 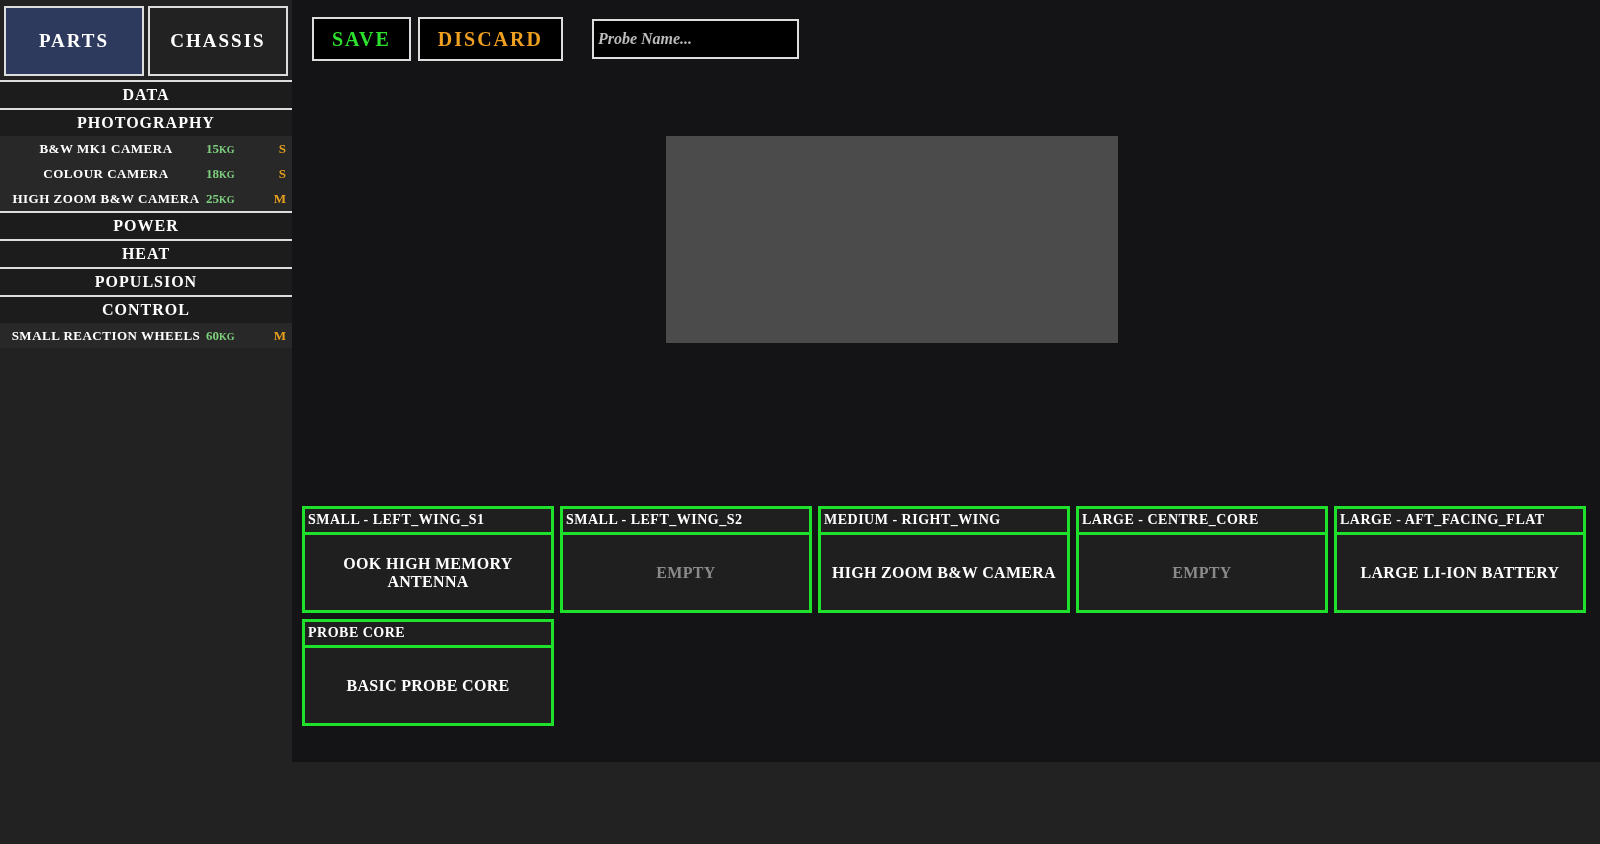 What do you see at coordinates (428, 572) in the screenshot?
I see `slot-content: OOK HIGH MEMORY ANTENNA` at bounding box center [428, 572].